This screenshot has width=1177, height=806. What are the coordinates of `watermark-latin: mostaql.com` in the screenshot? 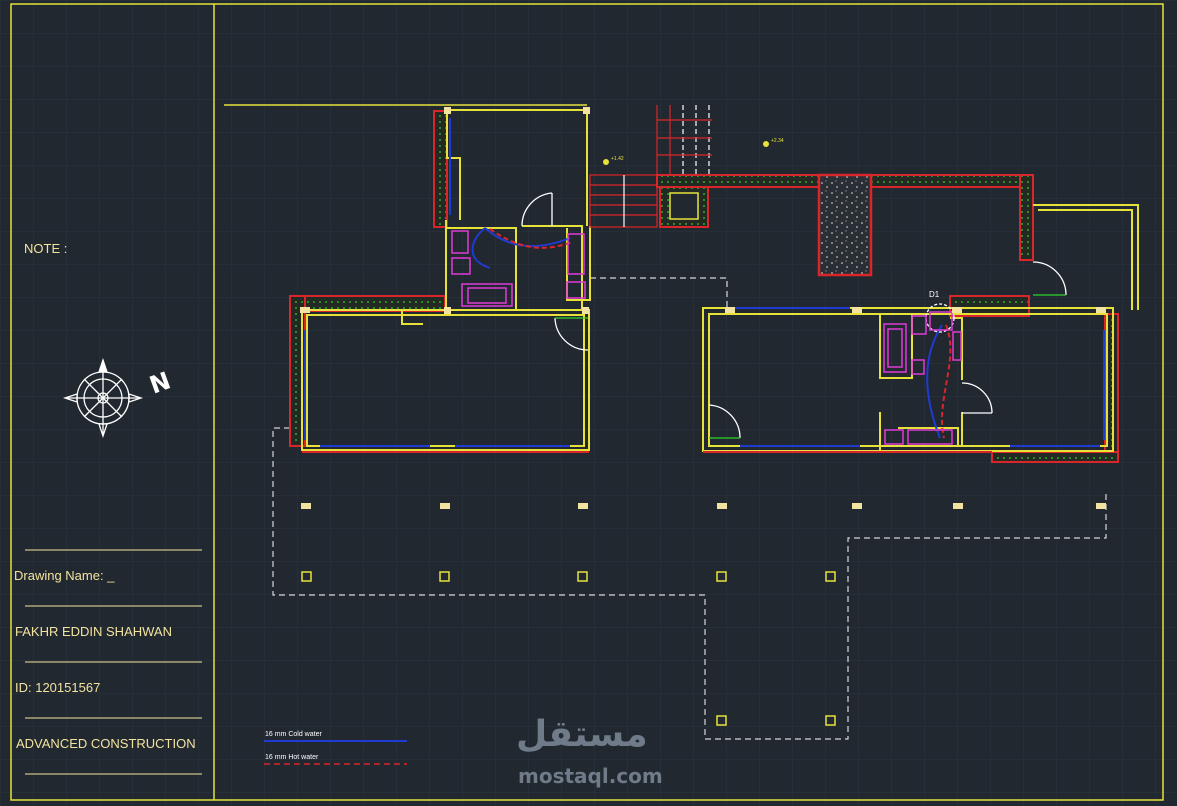 It's located at (590, 776).